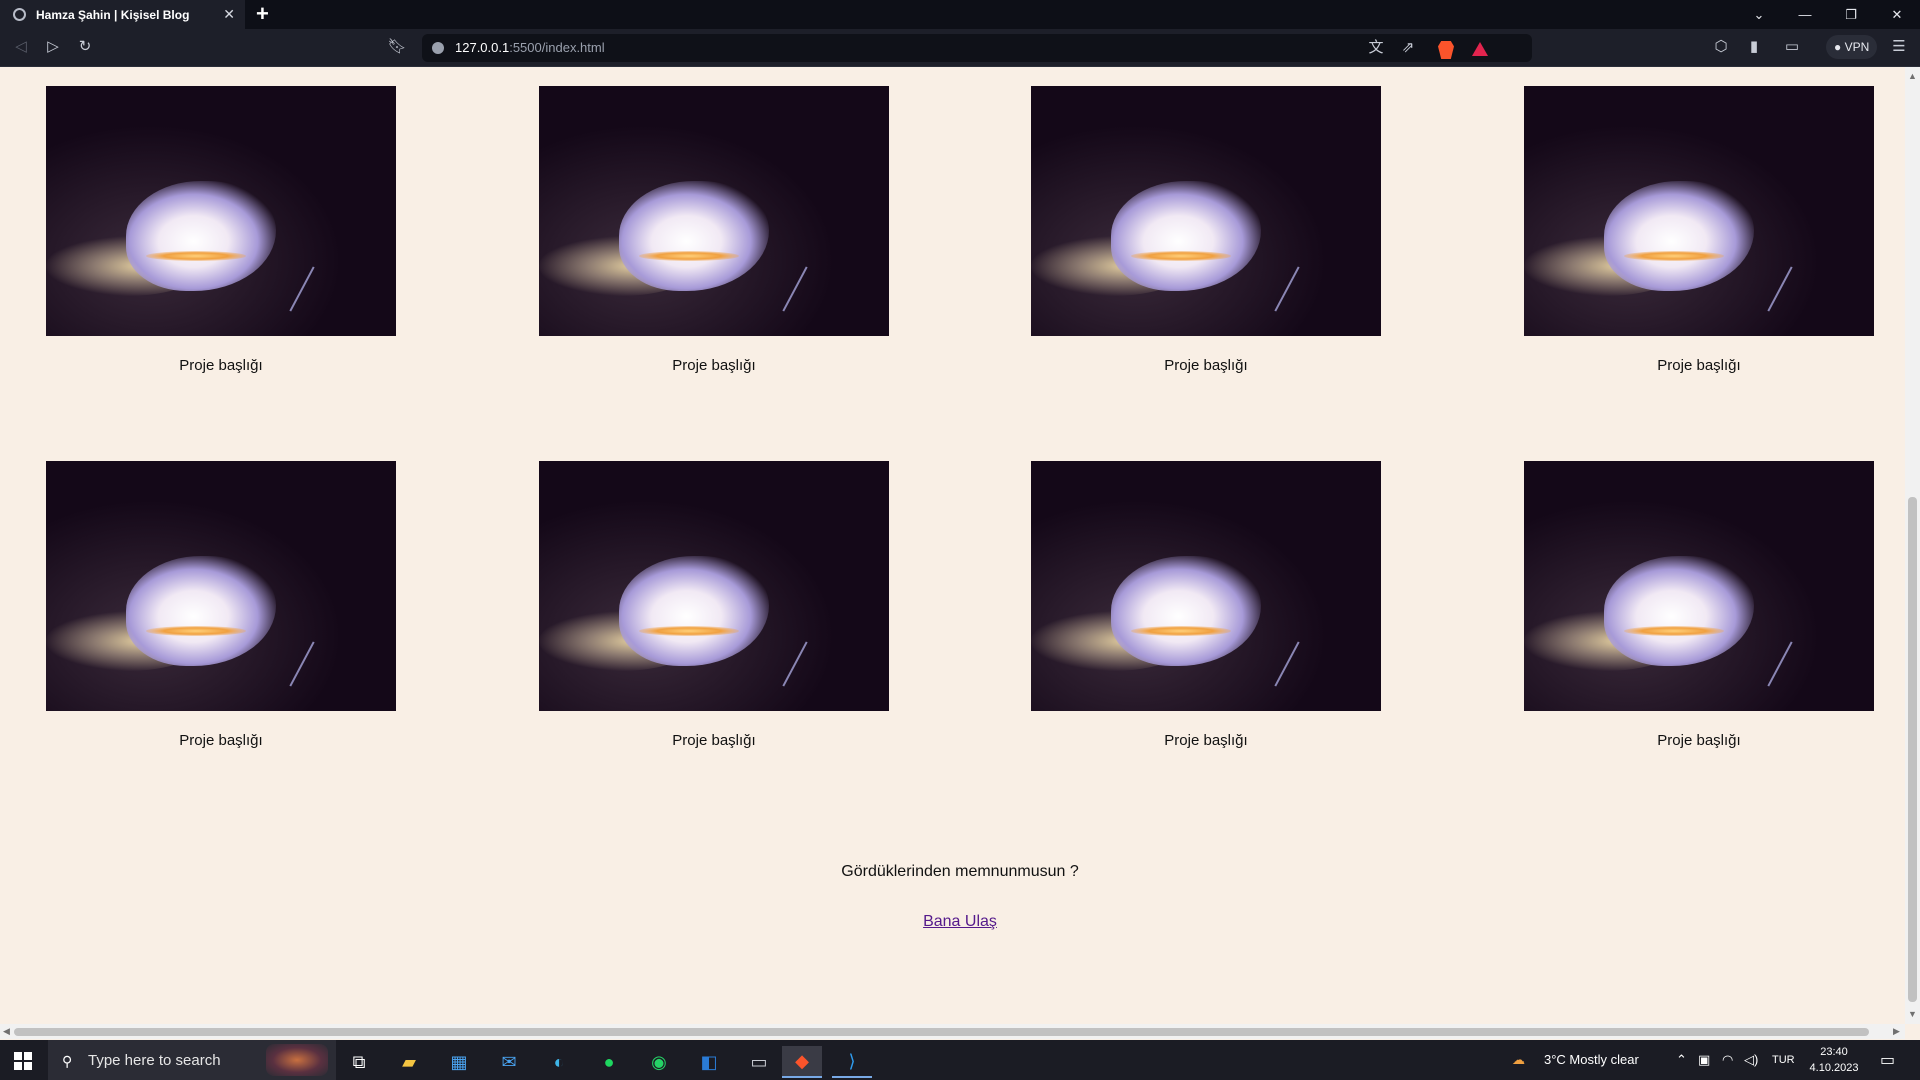 This screenshot has width=1920, height=1080. I want to click on edge-icon: ◐, so click(559, 1062).